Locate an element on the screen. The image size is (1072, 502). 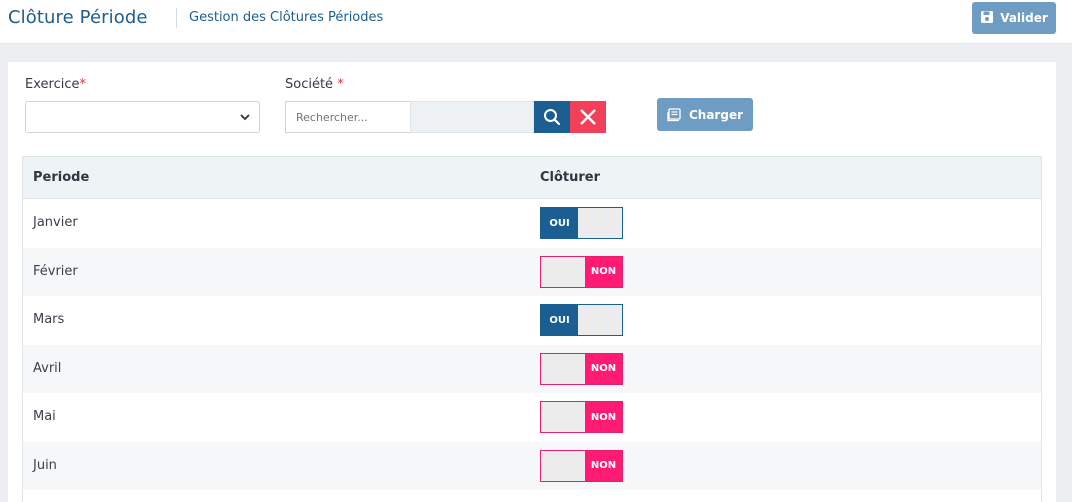
period-name: Janvier is located at coordinates (55, 222).